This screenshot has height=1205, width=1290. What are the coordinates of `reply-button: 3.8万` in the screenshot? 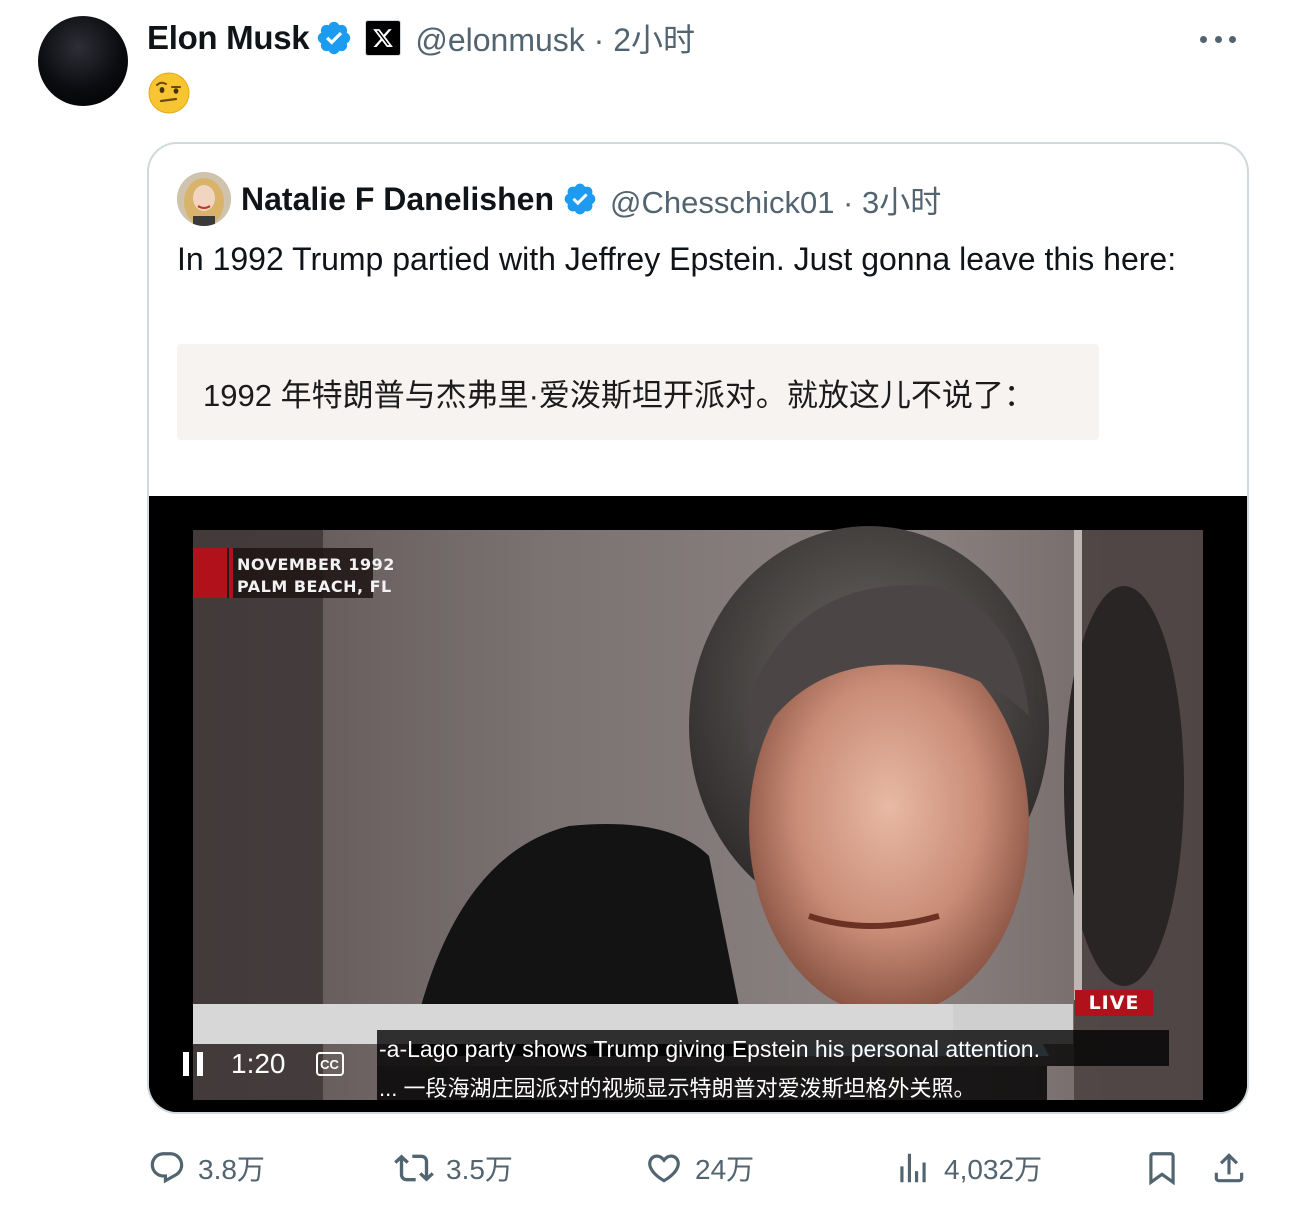 It's located at (206, 1168).